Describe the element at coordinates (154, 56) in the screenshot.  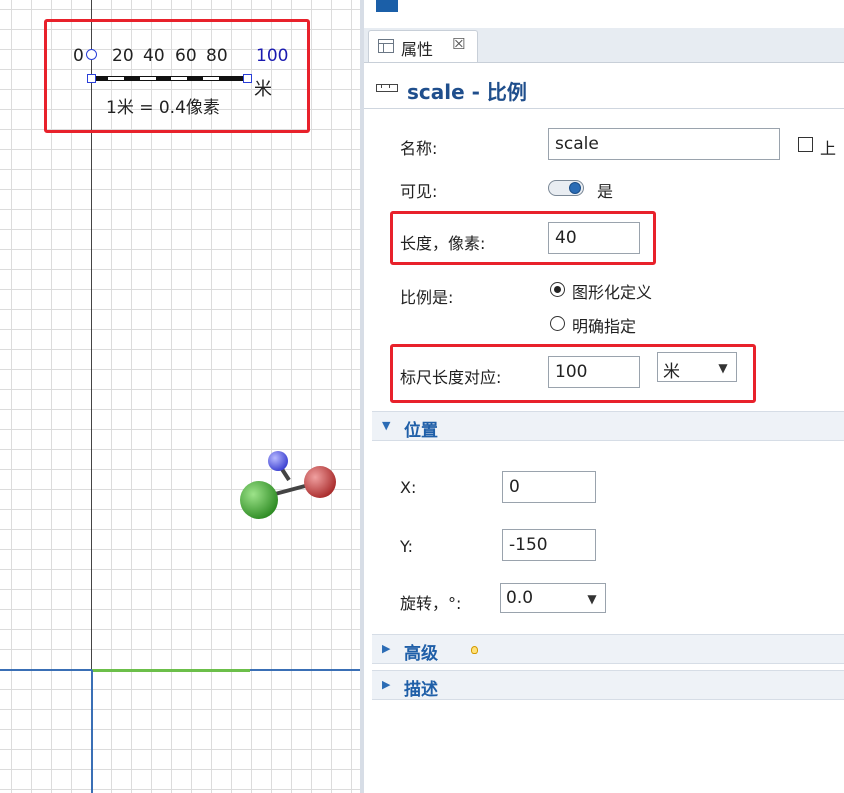
I see `scale-tick-label: 40` at that location.